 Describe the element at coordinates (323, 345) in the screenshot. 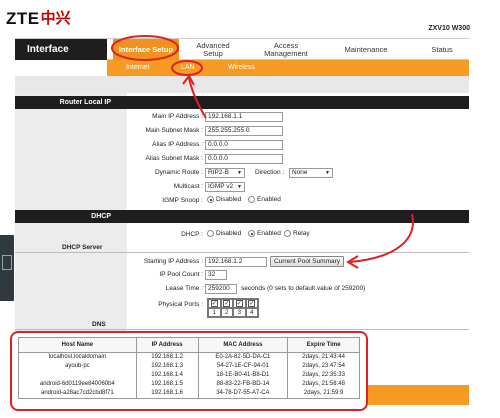

I see `col-expire-time: Expire Time` at that location.